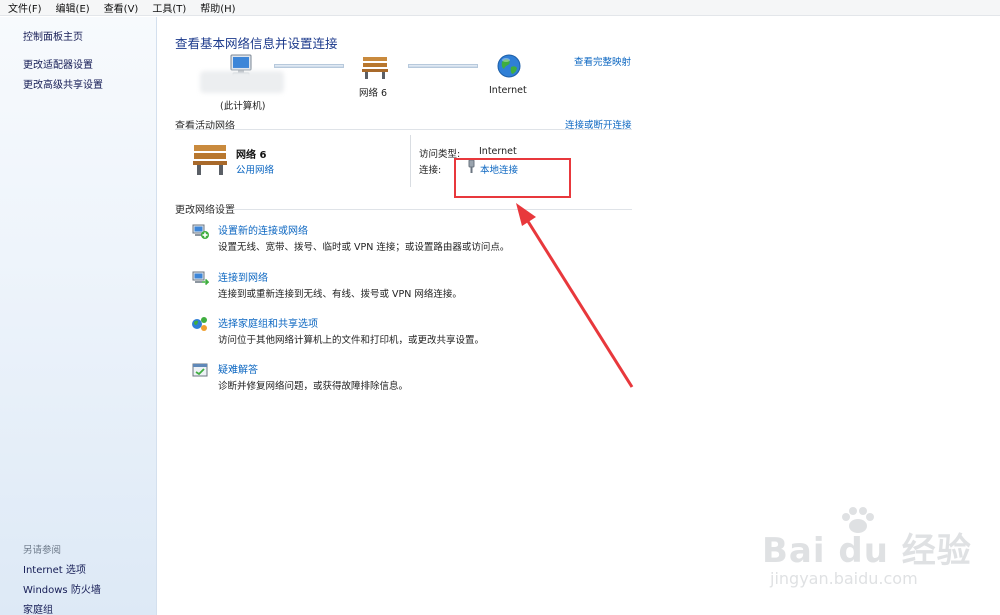 This screenshot has width=1000, height=615. Describe the element at coordinates (42, 550) in the screenshot. I see `see-also-title: 另请参阅` at that location.